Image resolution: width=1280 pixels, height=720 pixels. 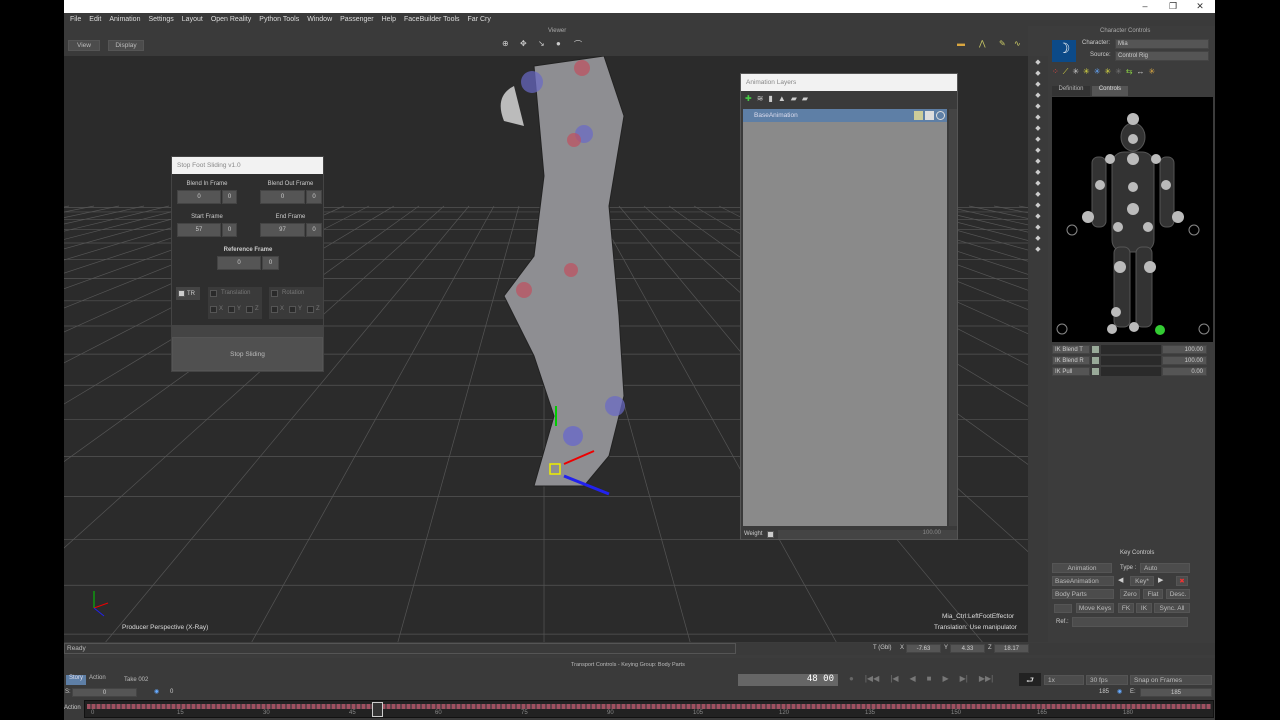 I want to click on z-value: 18.17, so click(x=1011, y=648).